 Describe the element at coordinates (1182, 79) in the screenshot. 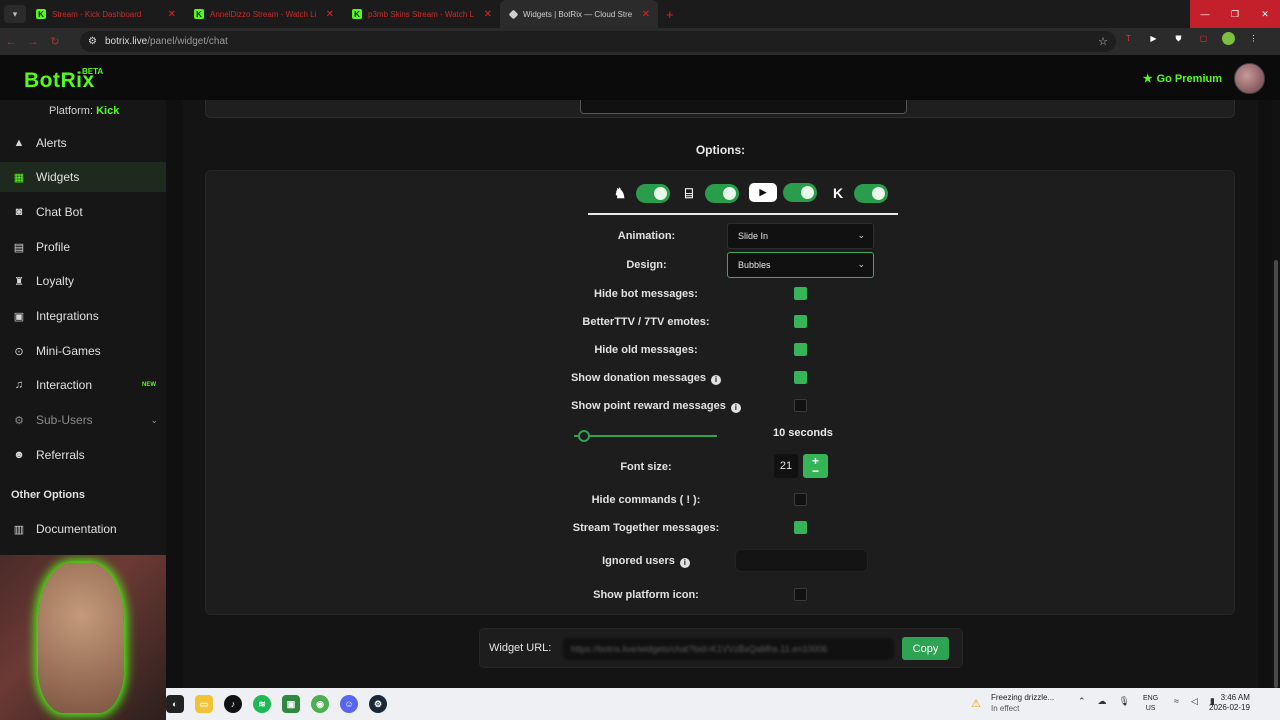

I see `go-premium-button: ★ Go Premium` at that location.